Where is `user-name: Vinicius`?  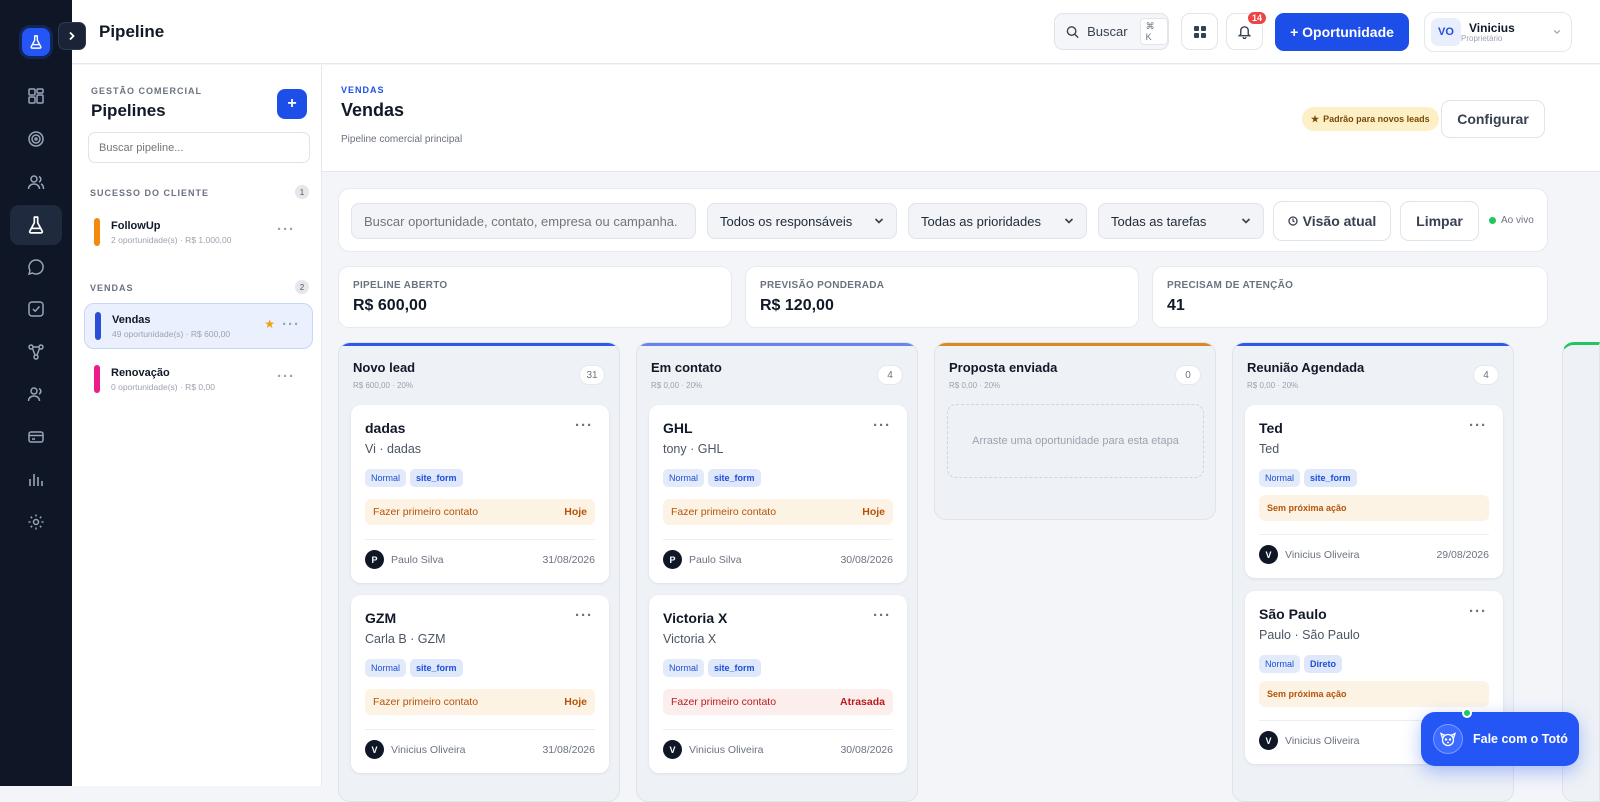
user-name: Vinicius is located at coordinates (1492, 27).